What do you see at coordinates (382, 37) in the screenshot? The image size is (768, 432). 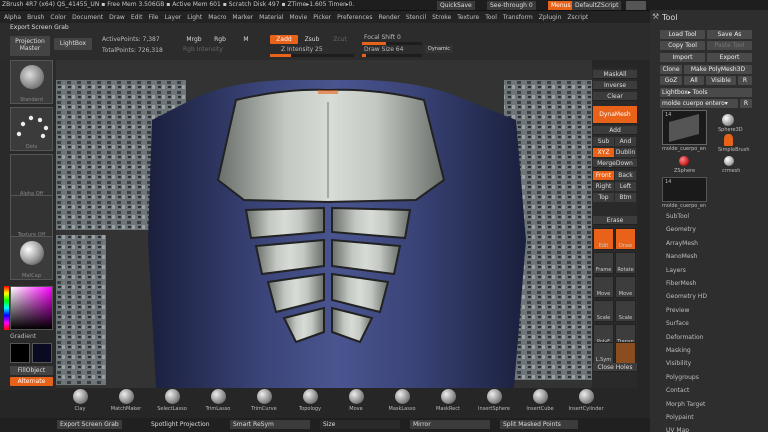 I see `focal-shift-slider: Focal Shift 0` at bounding box center [382, 37].